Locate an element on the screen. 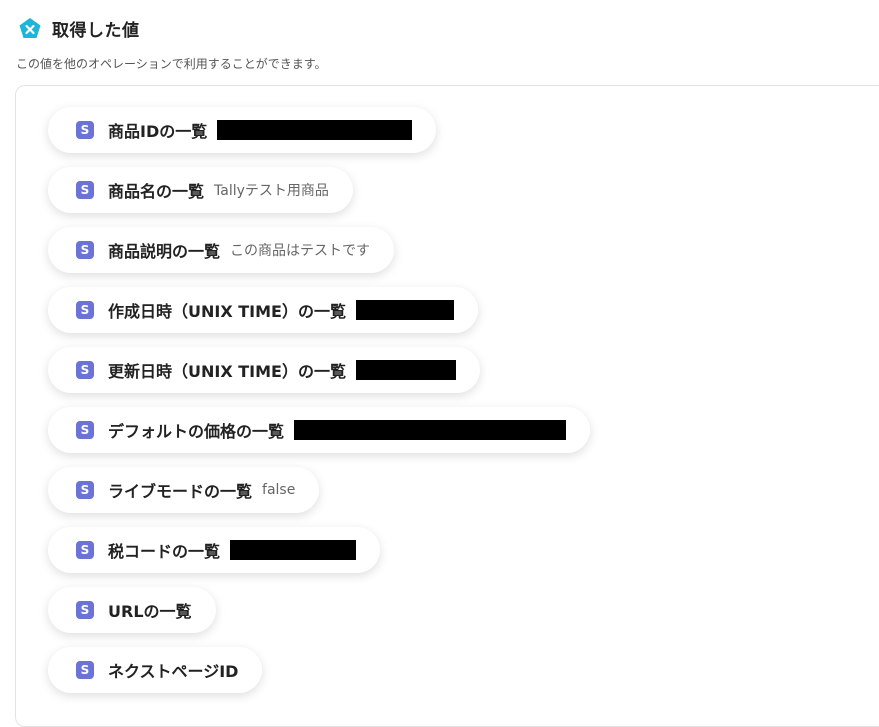 The image size is (879, 727). value-chip-tax-code: S 税コードの一覧 is located at coordinates (214, 550).